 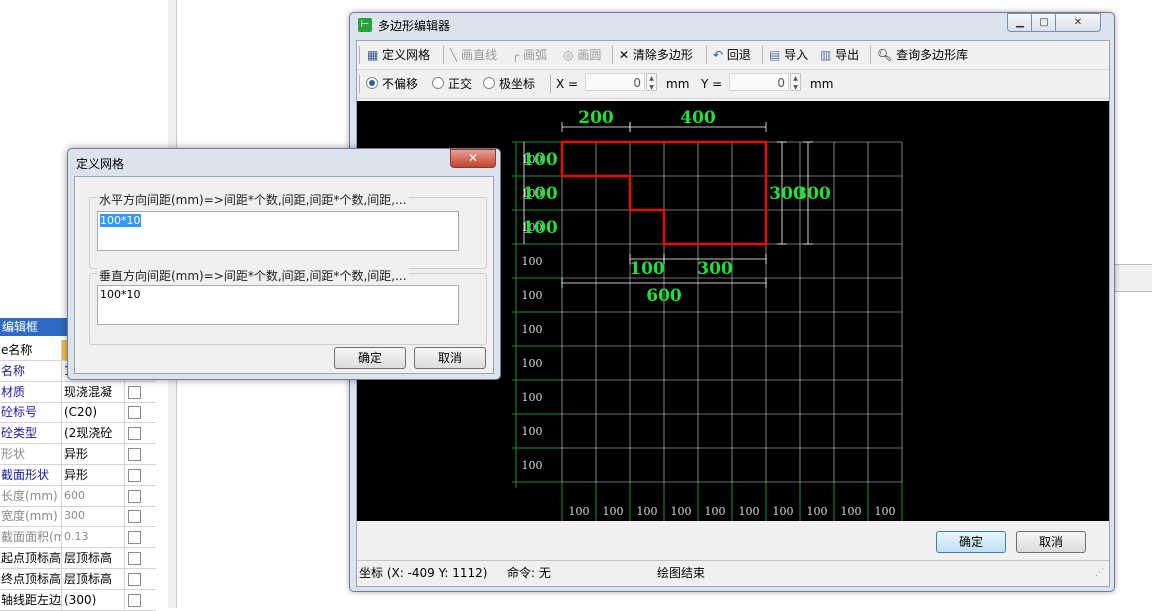 I want to click on property-row: 材质 现浇混凝, so click(x=78, y=392).